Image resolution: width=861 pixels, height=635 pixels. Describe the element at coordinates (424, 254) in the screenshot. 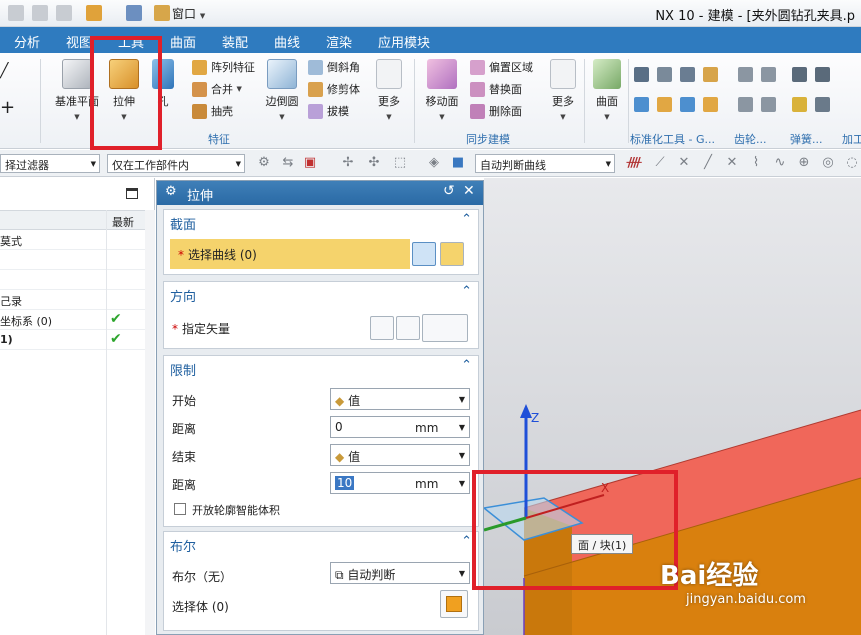

I see `sketch-section-icon` at that location.